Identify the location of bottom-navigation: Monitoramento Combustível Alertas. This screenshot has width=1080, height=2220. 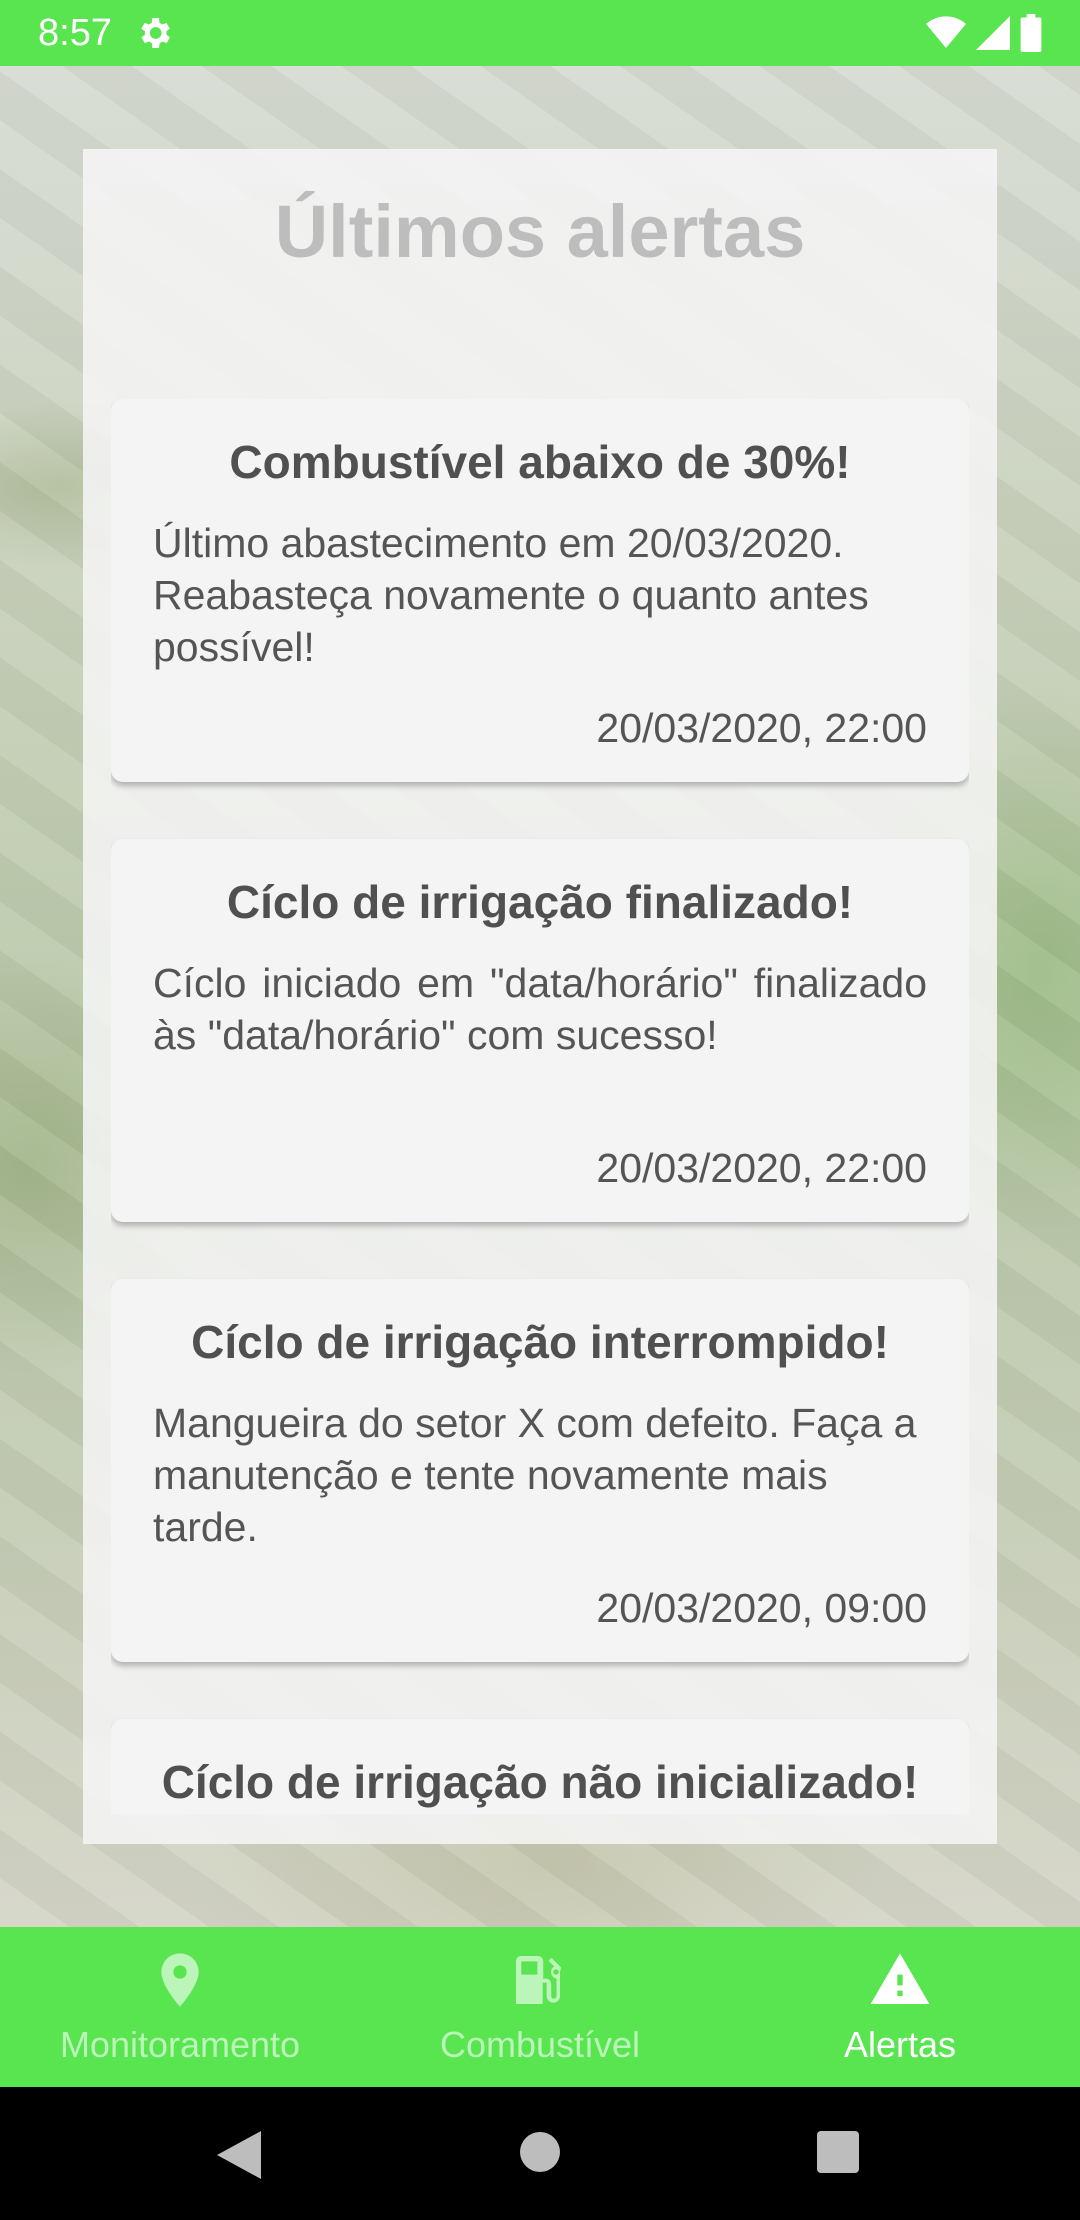
(540, 2007).